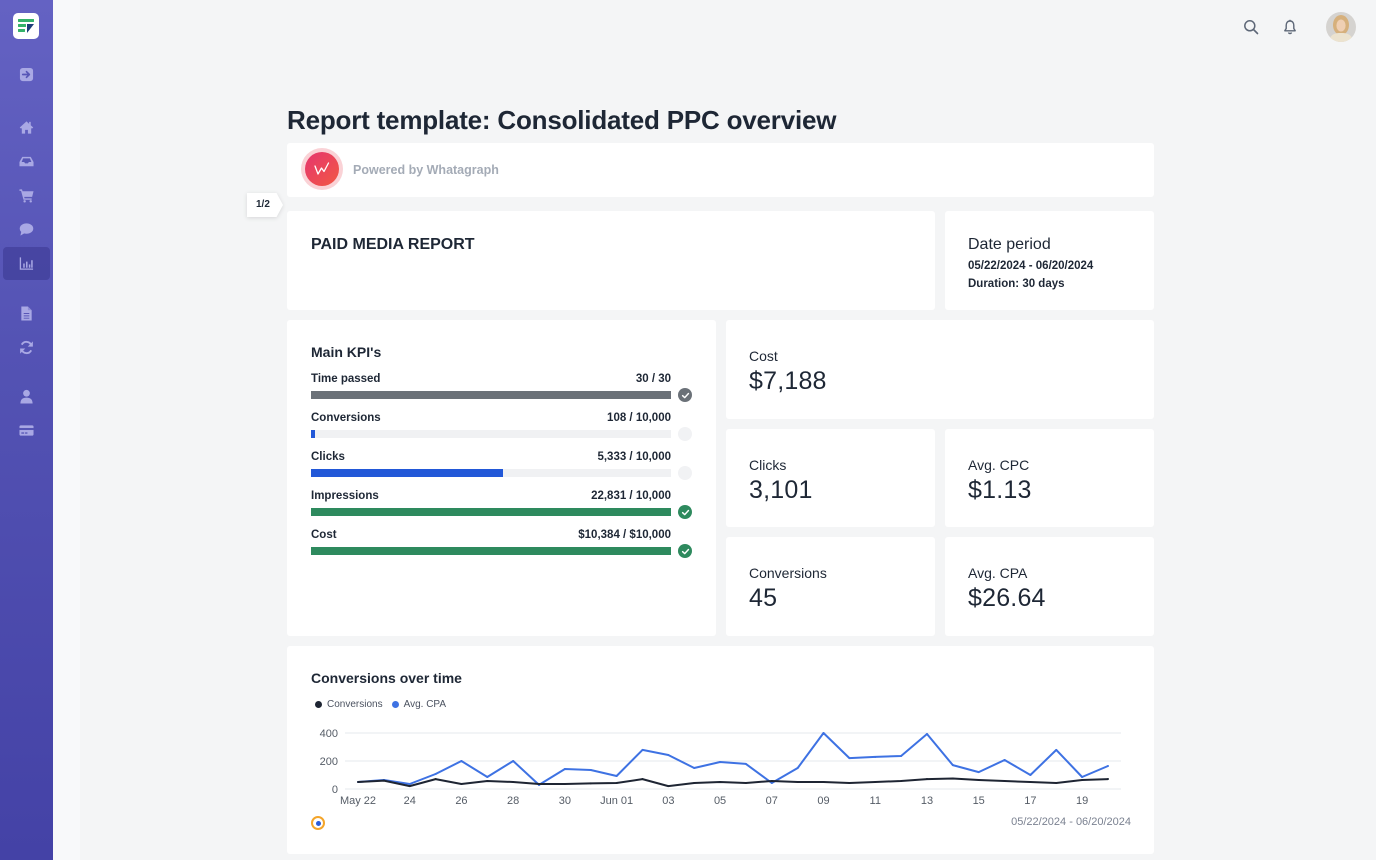 Image resolution: width=1376 pixels, height=860 pixels. Describe the element at coordinates (318, 823) in the screenshot. I see `date-range-picker-icon` at that location.